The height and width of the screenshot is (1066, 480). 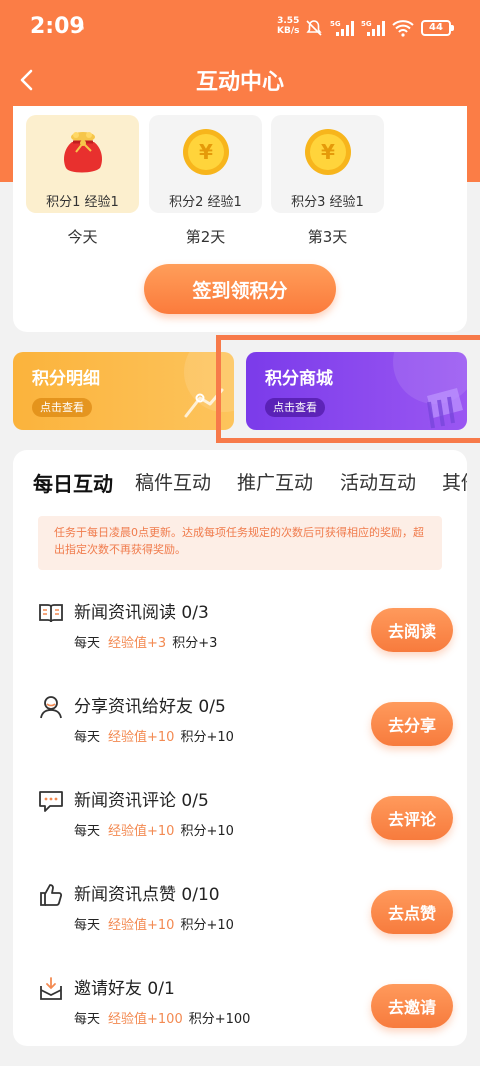 What do you see at coordinates (275, 481) in the screenshot?
I see `tab-promotion: 推广互动` at bounding box center [275, 481].